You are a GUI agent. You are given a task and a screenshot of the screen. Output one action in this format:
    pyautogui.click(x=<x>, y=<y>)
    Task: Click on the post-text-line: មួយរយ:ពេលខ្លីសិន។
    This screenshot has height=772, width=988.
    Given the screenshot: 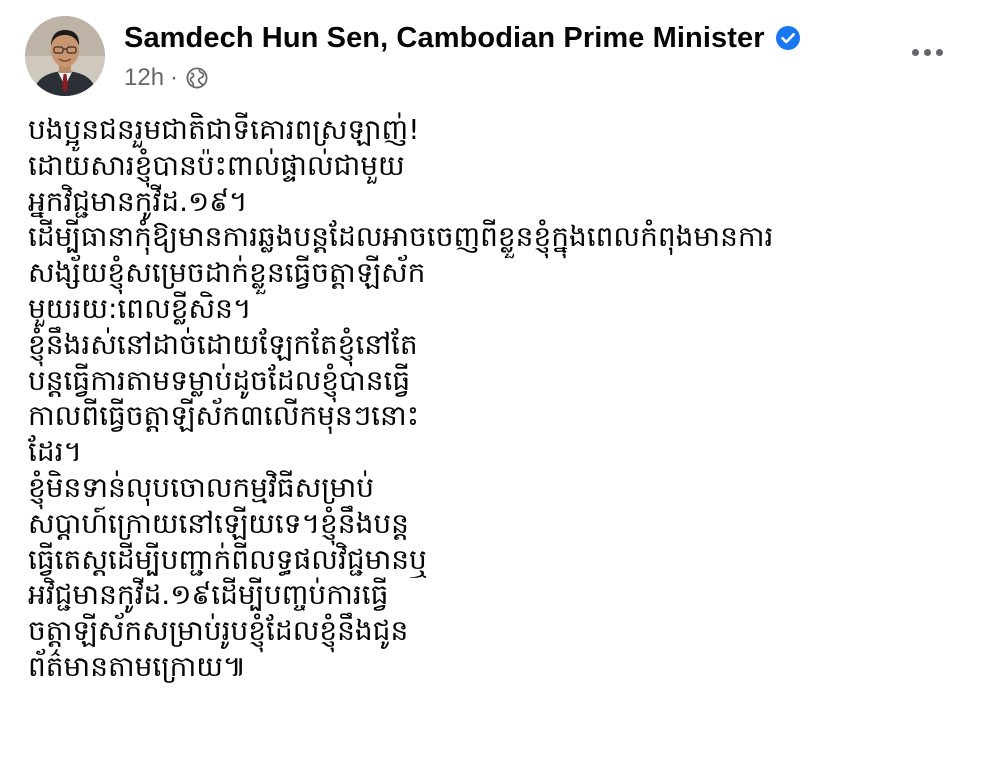 What is the action you would take?
    pyautogui.click(x=140, y=308)
    